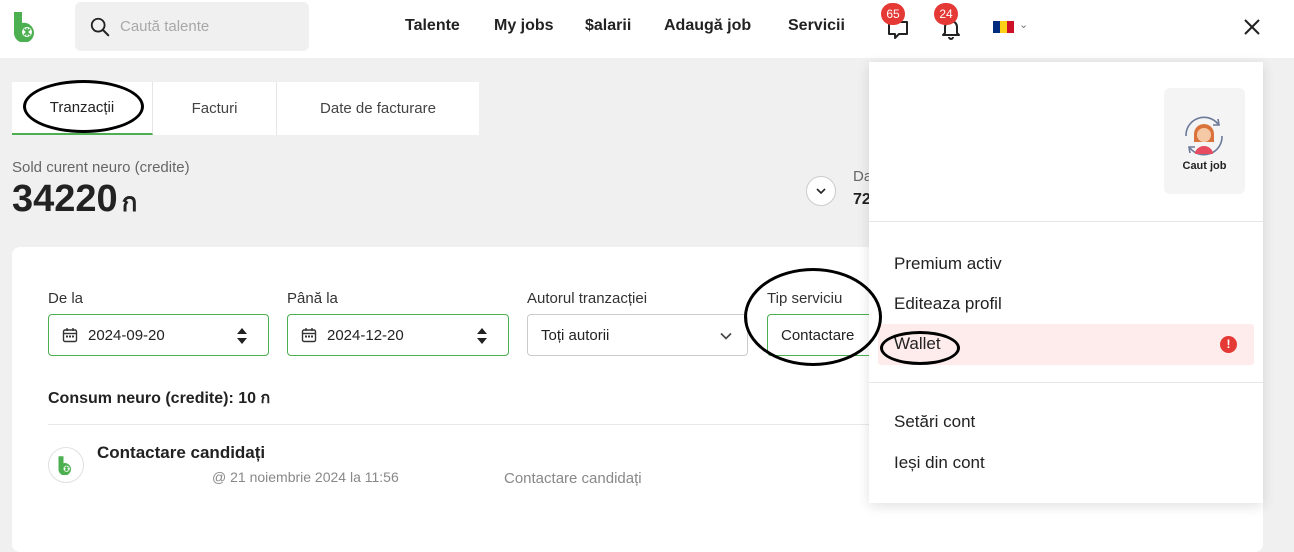 This screenshot has height=552, width=1294. Describe the element at coordinates (305, 477) in the screenshot. I see `transaction-date: @ 21 noiembrie 2024 la 11:56` at that location.